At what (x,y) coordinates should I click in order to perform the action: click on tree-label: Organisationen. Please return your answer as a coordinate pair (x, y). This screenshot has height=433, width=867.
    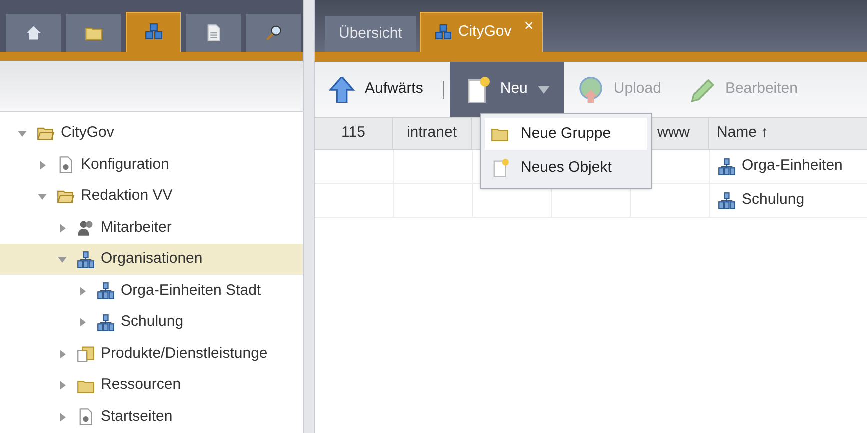
    Looking at the image, I should click on (152, 259).